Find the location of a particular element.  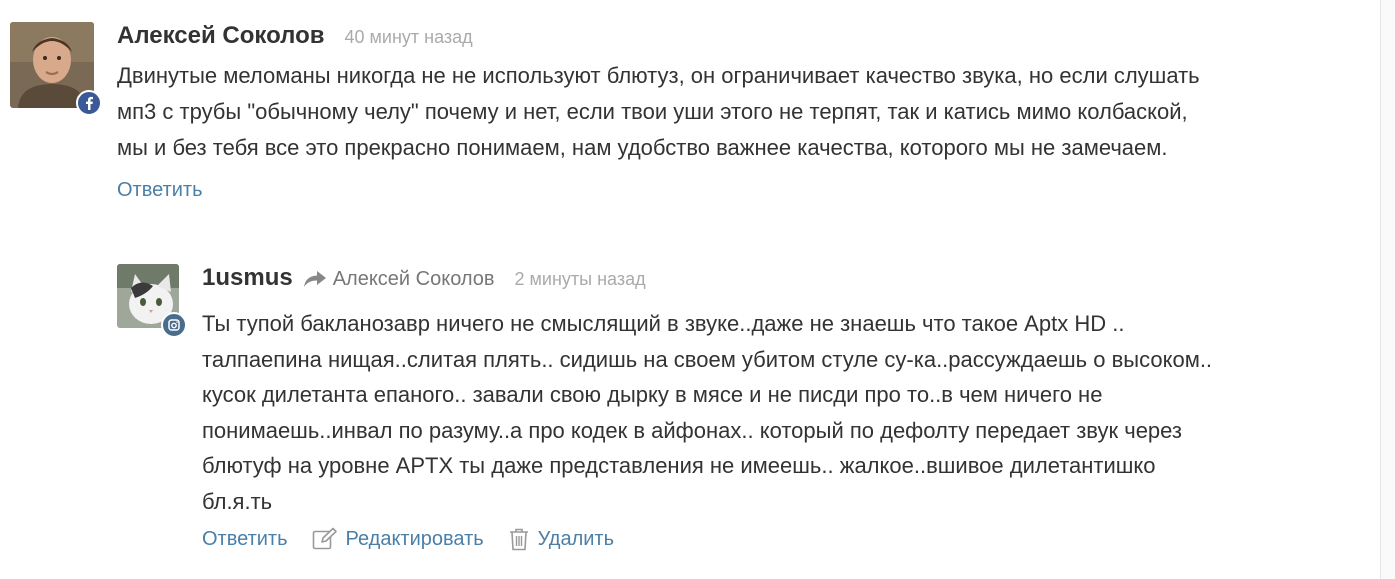

delete-button: Удалить is located at coordinates (561, 539).